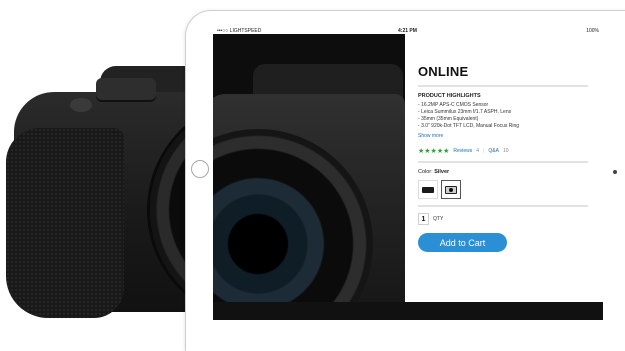 The image size is (625, 351). What do you see at coordinates (503, 136) in the screenshot?
I see `show-more-link: Show more` at bounding box center [503, 136].